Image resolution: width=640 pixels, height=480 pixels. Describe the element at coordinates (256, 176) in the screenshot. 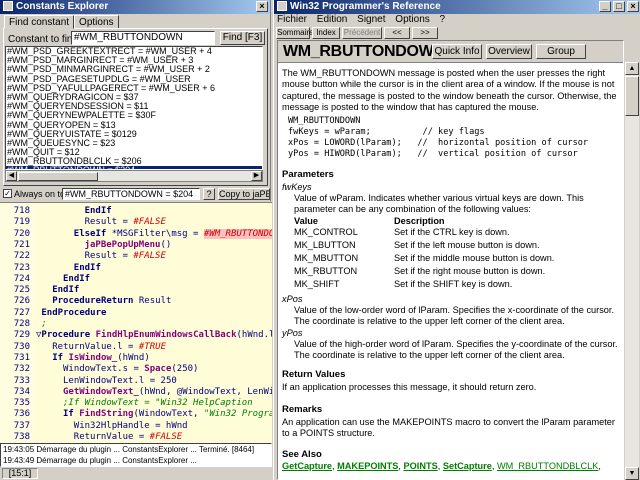

I see `scroll-right-icon: ▶` at that location.